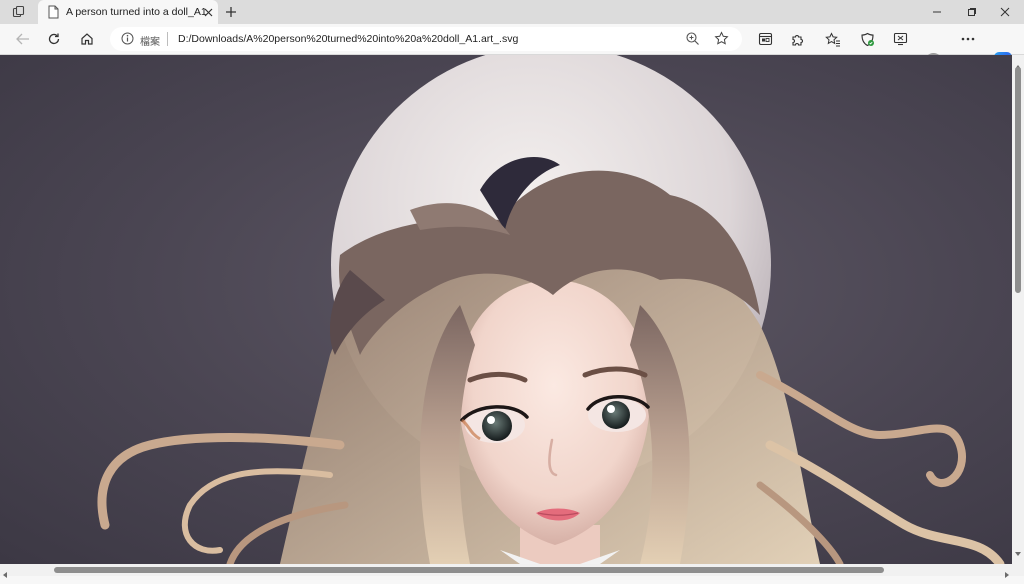 The image size is (1024, 584). What do you see at coordinates (968, 39) in the screenshot?
I see `more-icon` at bounding box center [968, 39].